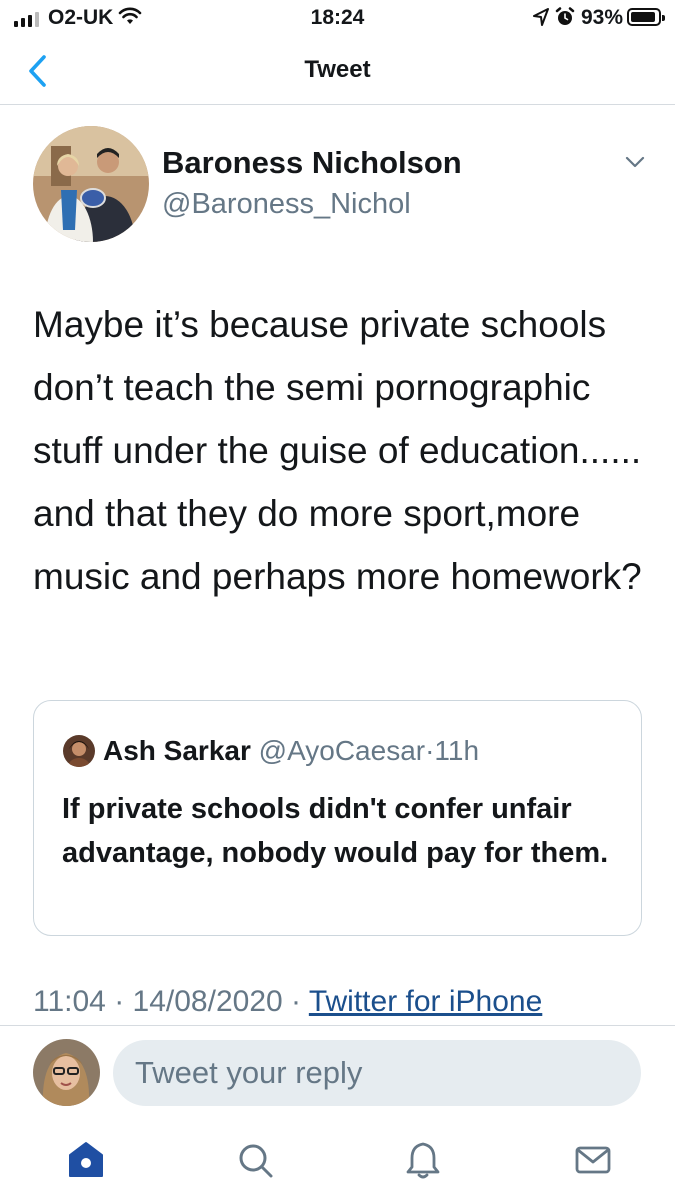 The height and width of the screenshot is (1200, 675). Describe the element at coordinates (337, 18) in the screenshot. I see `status-bar: O2-UK 18:24 93%` at that location.